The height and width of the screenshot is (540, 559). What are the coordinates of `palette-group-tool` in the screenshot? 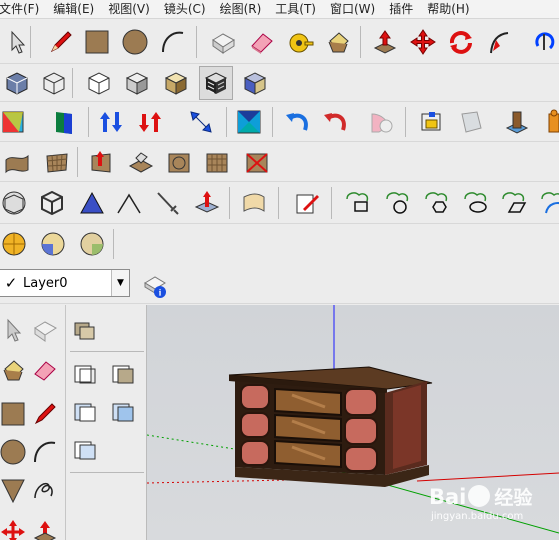 It's located at (85, 330).